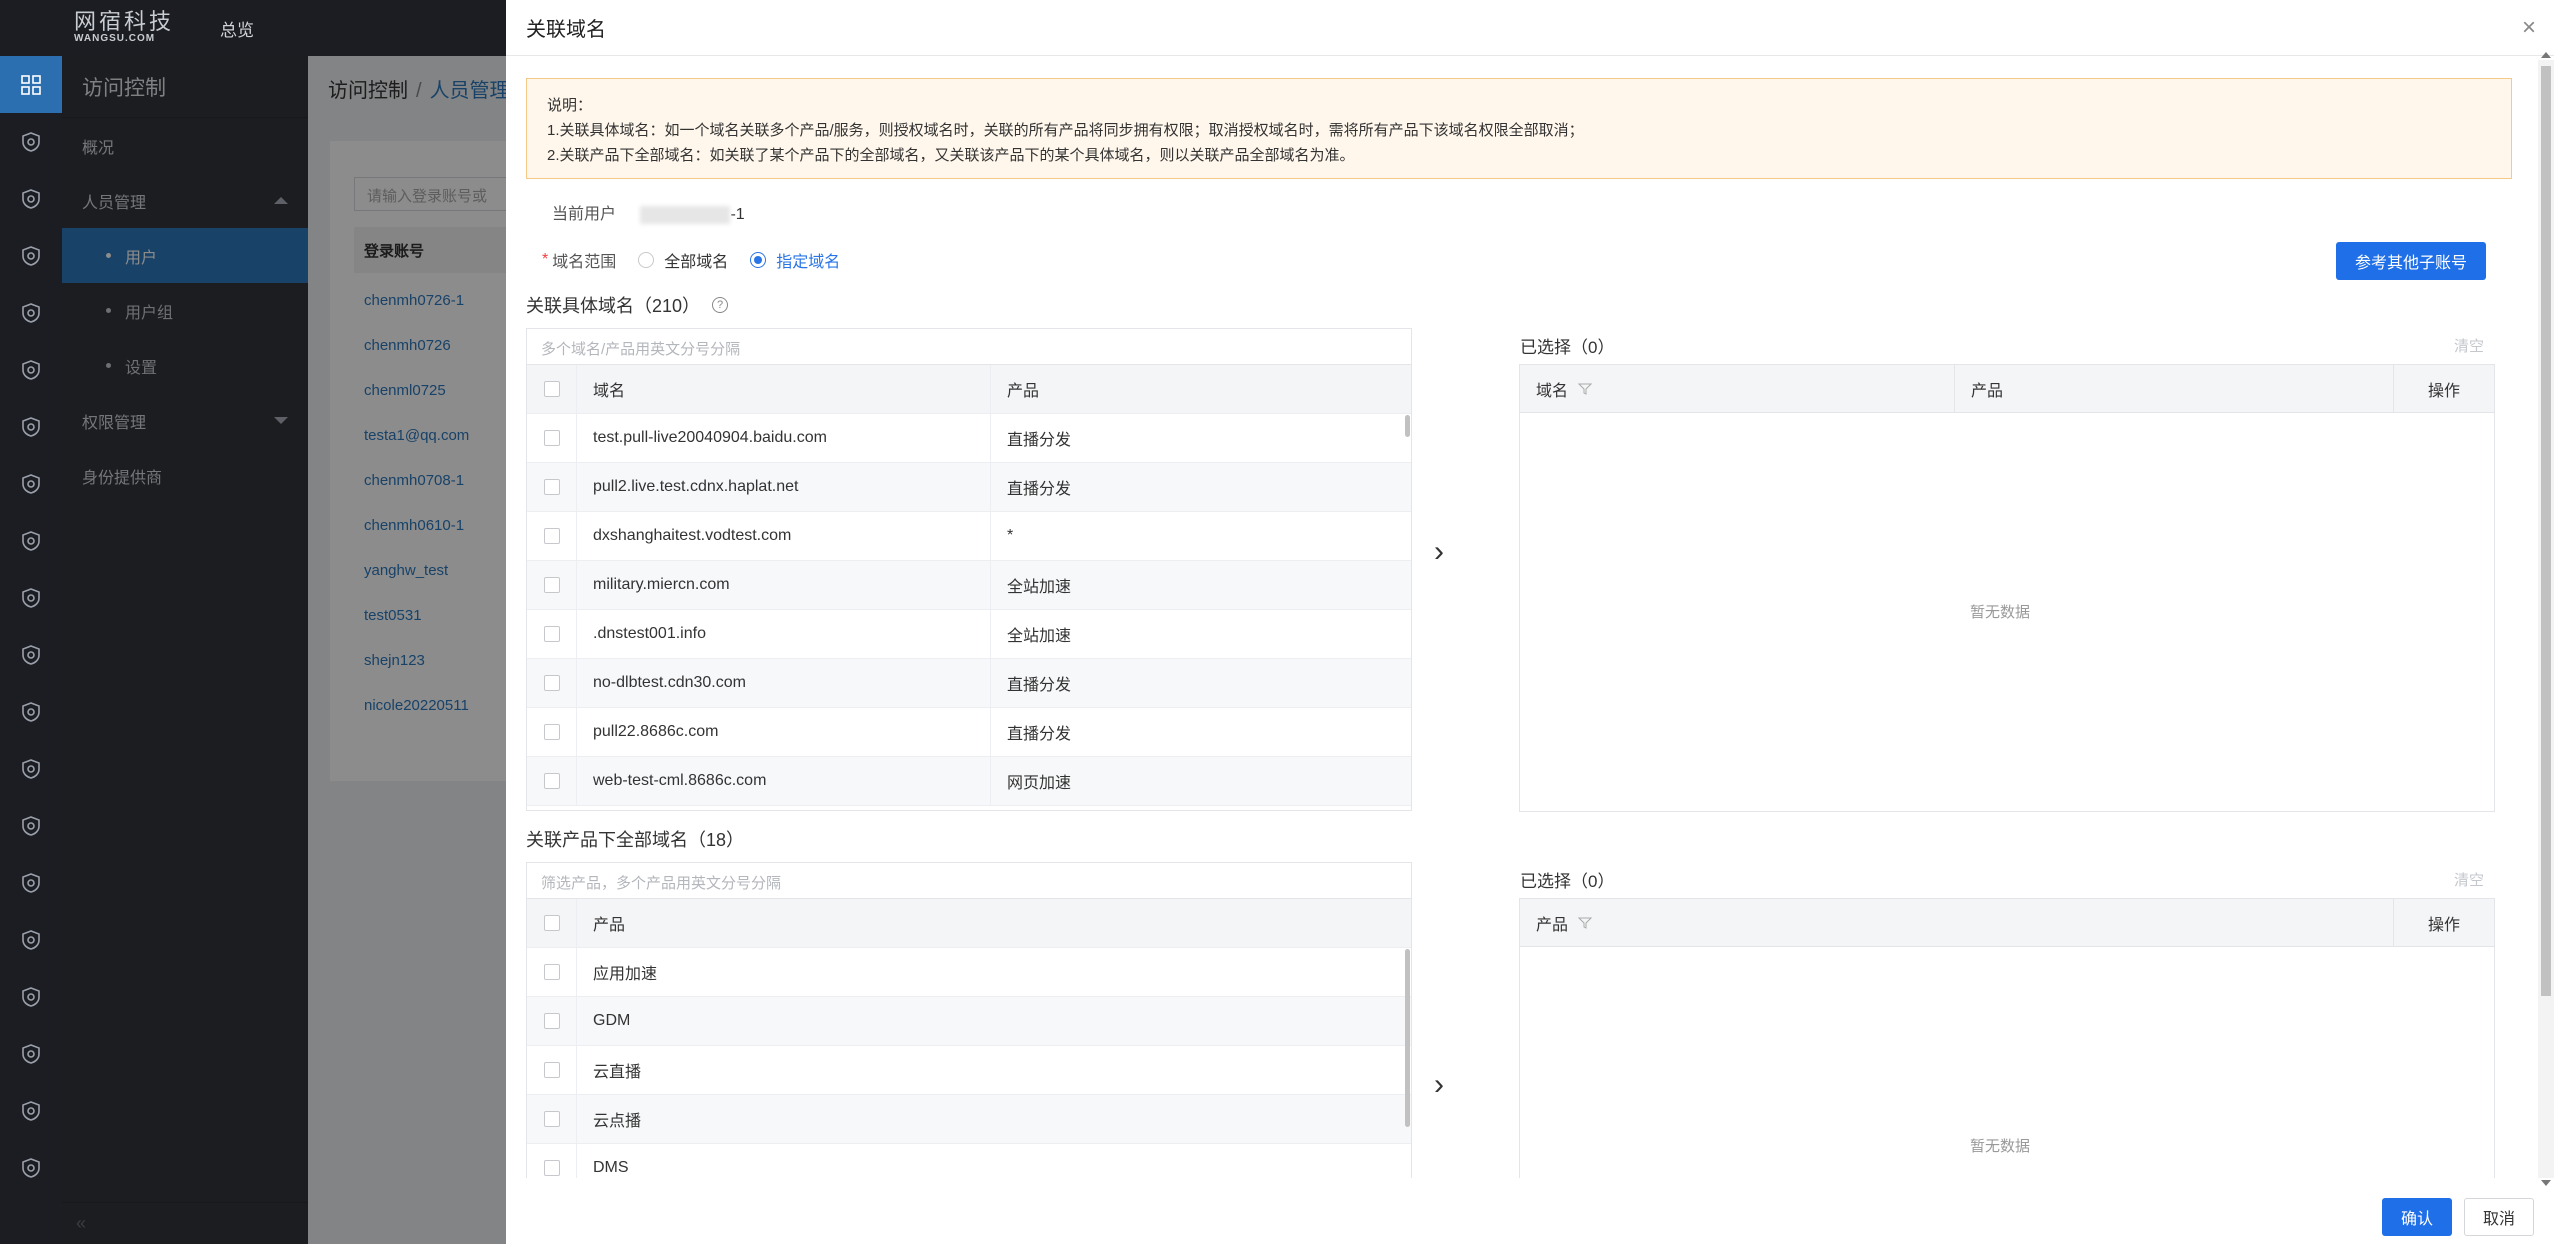 This screenshot has width=2554, height=1244. What do you see at coordinates (1530, 1216) in the screenshot?
I see `drawer-footer: 确认 取消` at bounding box center [1530, 1216].